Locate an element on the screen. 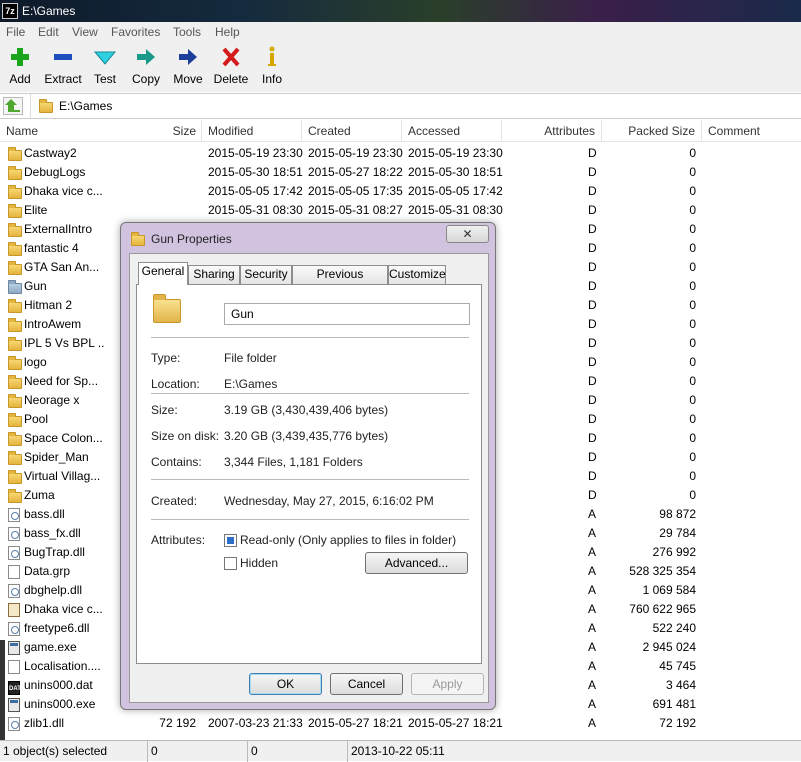  column-created: Created is located at coordinates (352, 131).